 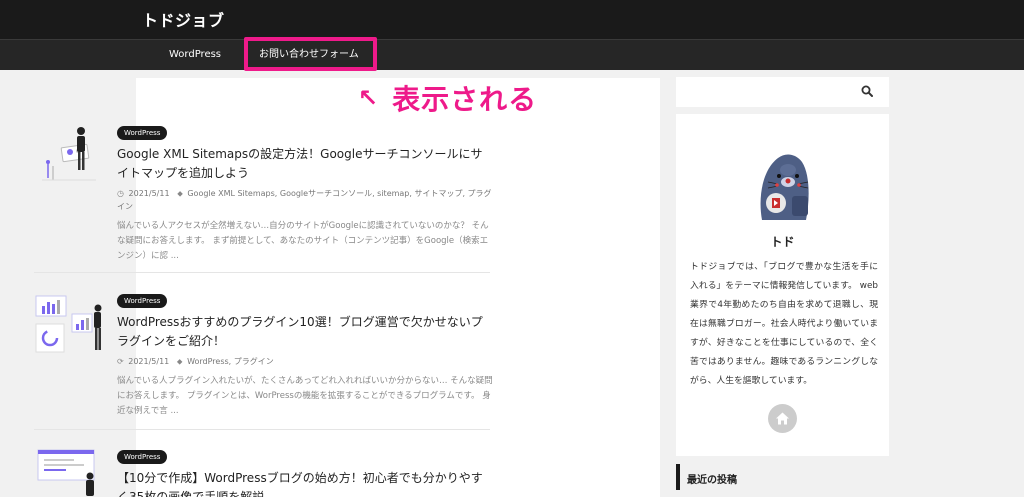 What do you see at coordinates (310, 54) in the screenshot?
I see `highlight-box` at bounding box center [310, 54].